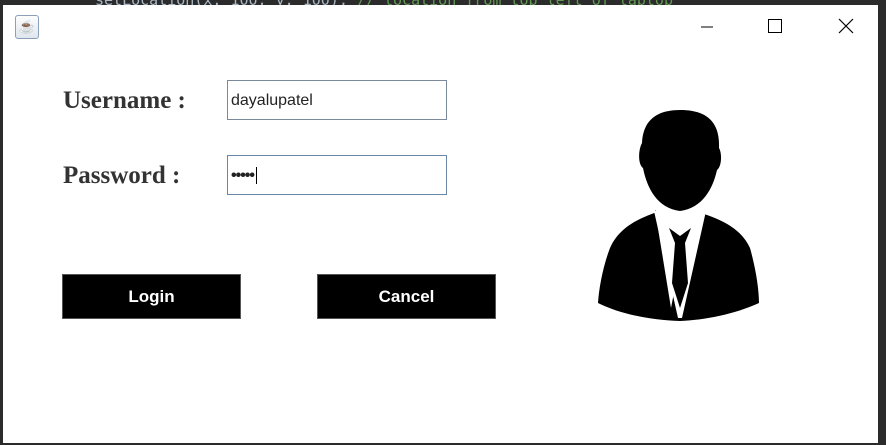 This screenshot has height=445, width=886. I want to click on cancel-button: Cancel, so click(406, 296).